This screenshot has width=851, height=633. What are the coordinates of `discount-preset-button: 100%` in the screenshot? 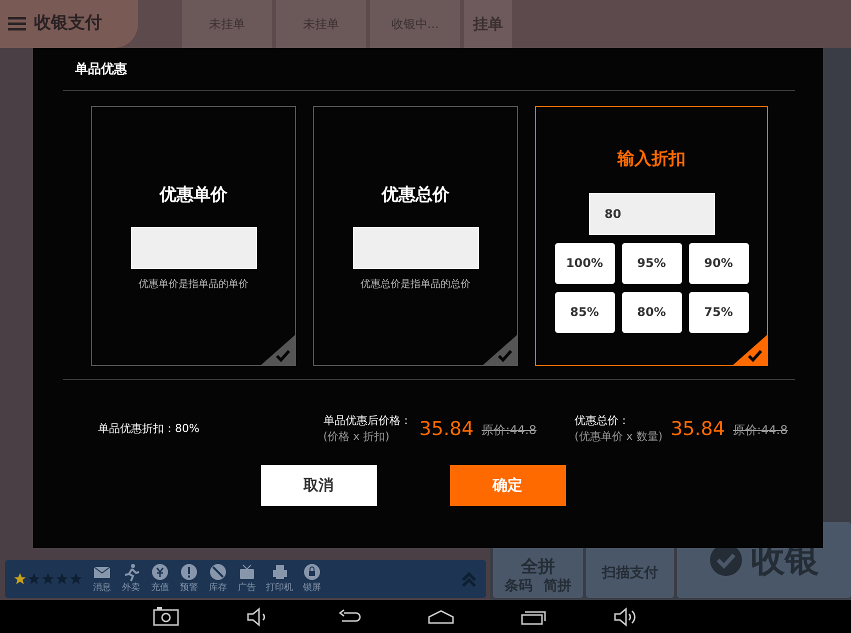 It's located at (584, 263).